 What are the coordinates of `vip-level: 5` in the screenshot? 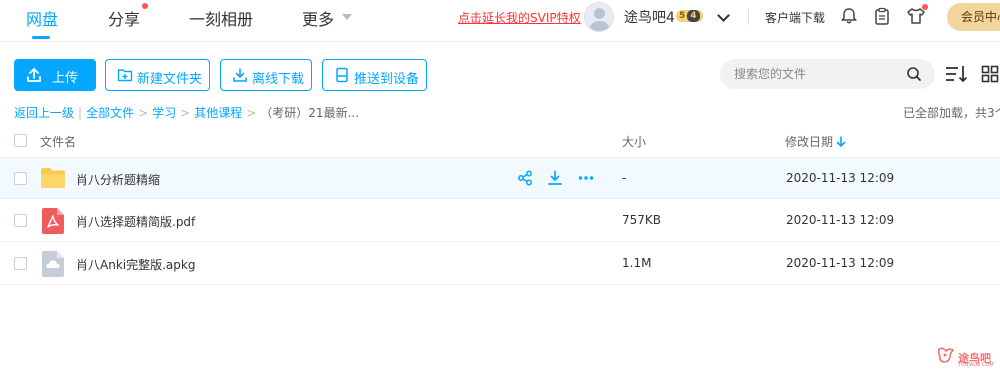 It's located at (682, 16).